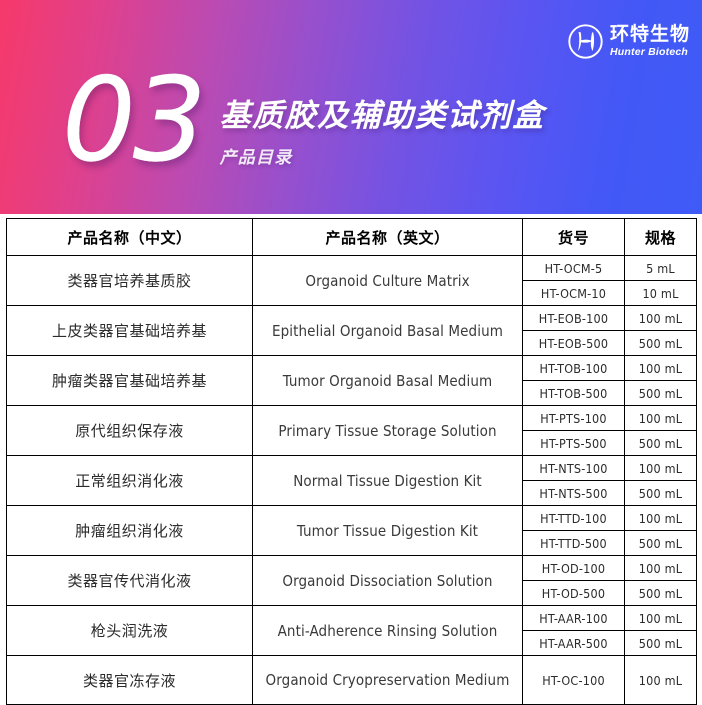  I want to click on cell-name-cn: 正常组织消化液, so click(129, 480).